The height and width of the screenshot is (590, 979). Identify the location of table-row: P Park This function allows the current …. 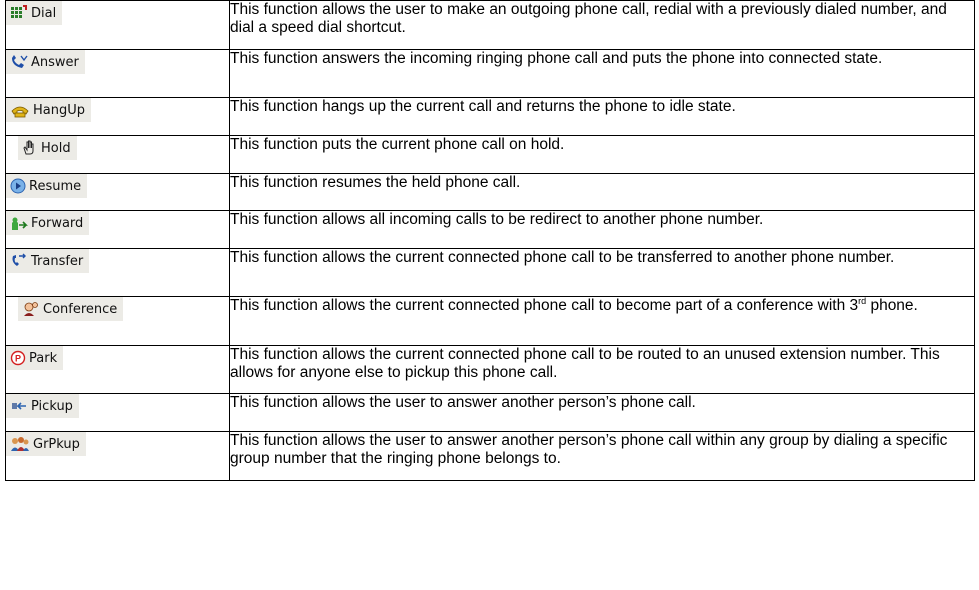
(490, 369).